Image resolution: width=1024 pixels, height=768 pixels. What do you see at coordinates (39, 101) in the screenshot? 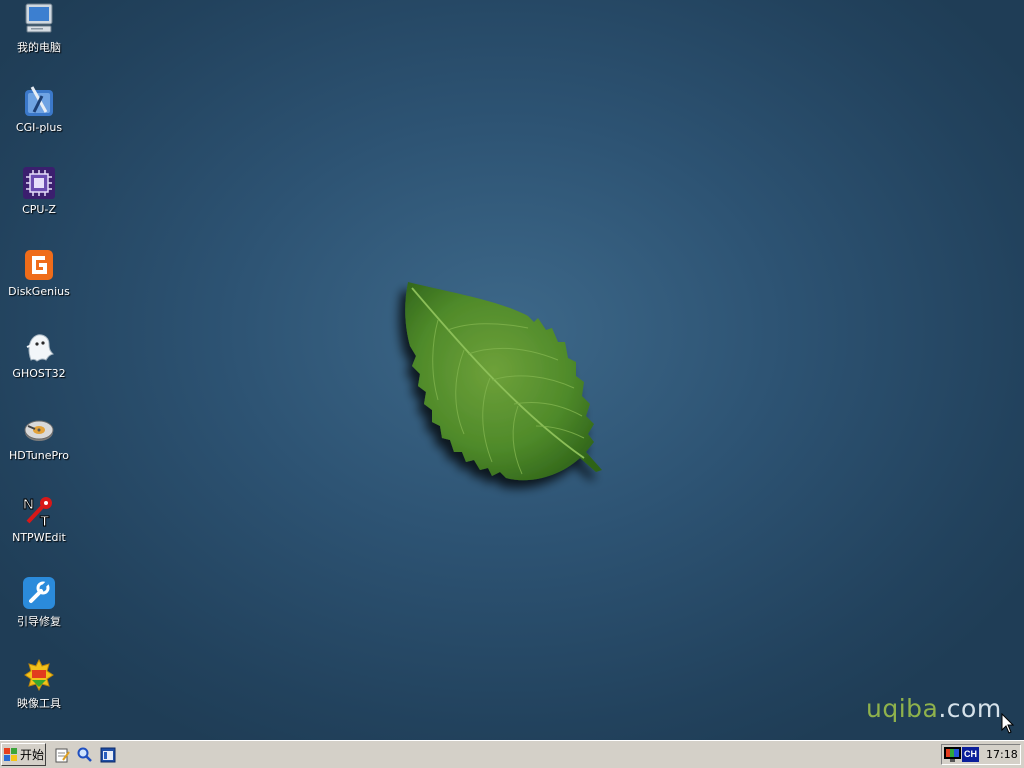
I see `cgi-plus-icon` at bounding box center [39, 101].